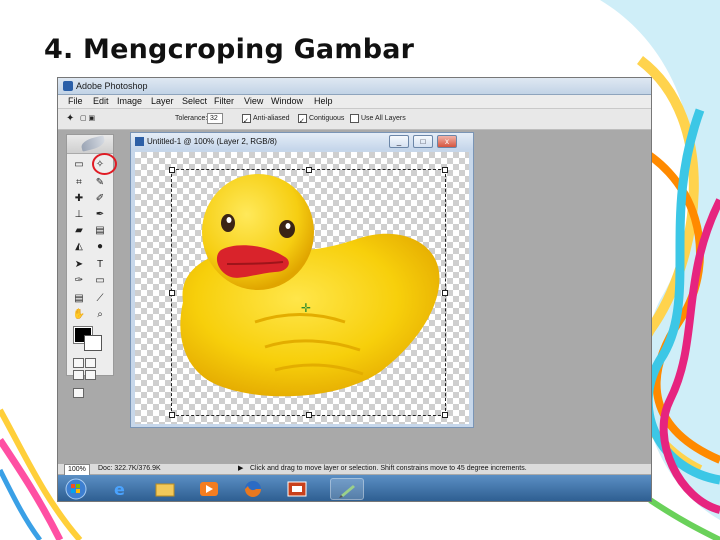 This screenshot has width=720, height=540. What do you see at coordinates (79, 199) in the screenshot?
I see `healing-brush-icon: ✚` at bounding box center [79, 199].